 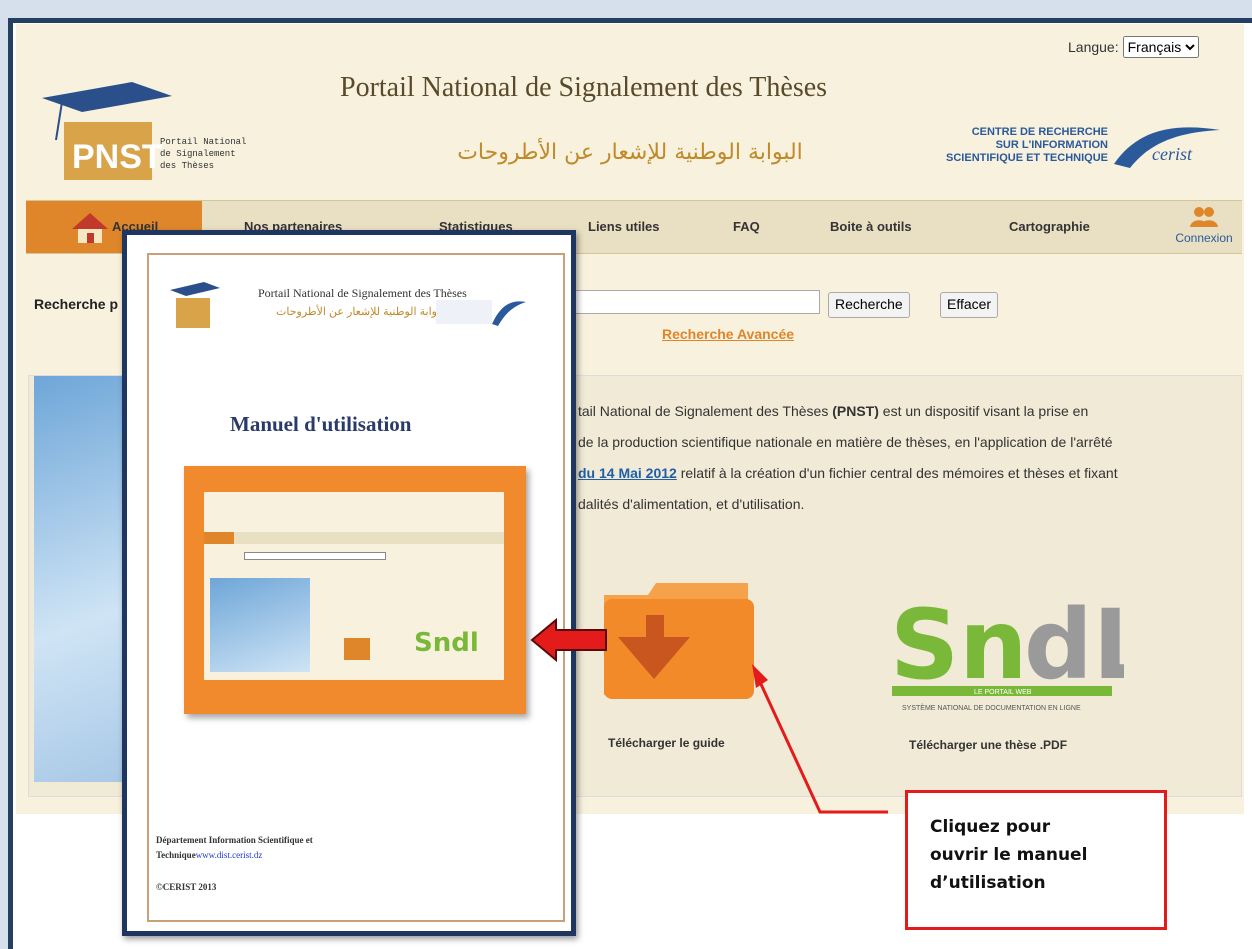 I want to click on folder-download-icon, so click(x=679, y=641).